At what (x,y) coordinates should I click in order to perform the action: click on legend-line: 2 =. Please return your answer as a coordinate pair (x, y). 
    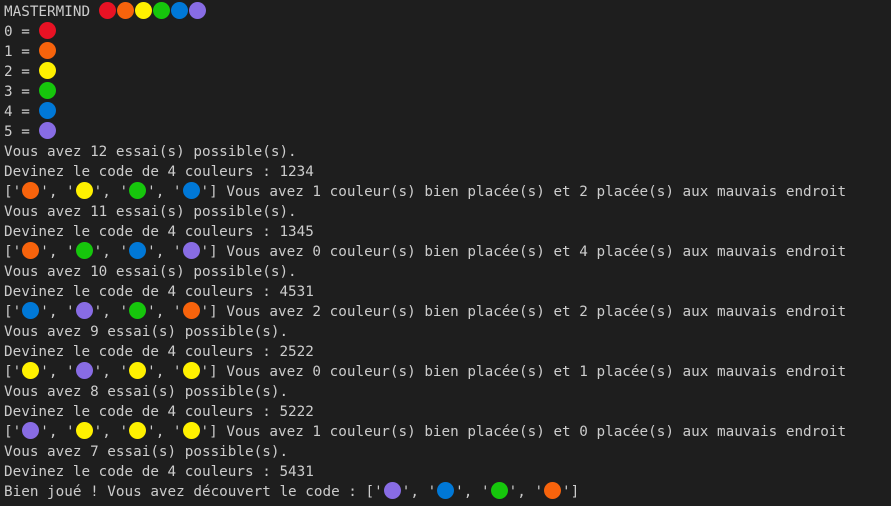
    Looking at the image, I should click on (445, 72).